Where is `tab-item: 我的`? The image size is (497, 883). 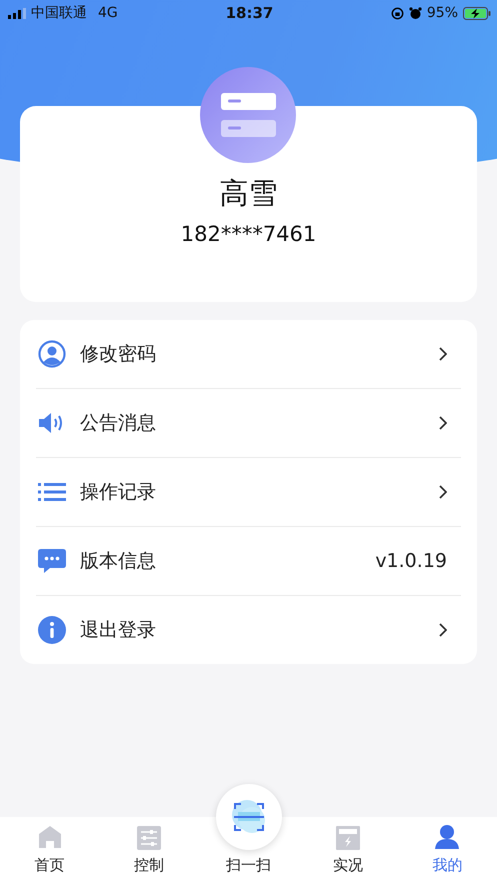 tab-item: 我的 is located at coordinates (447, 849).